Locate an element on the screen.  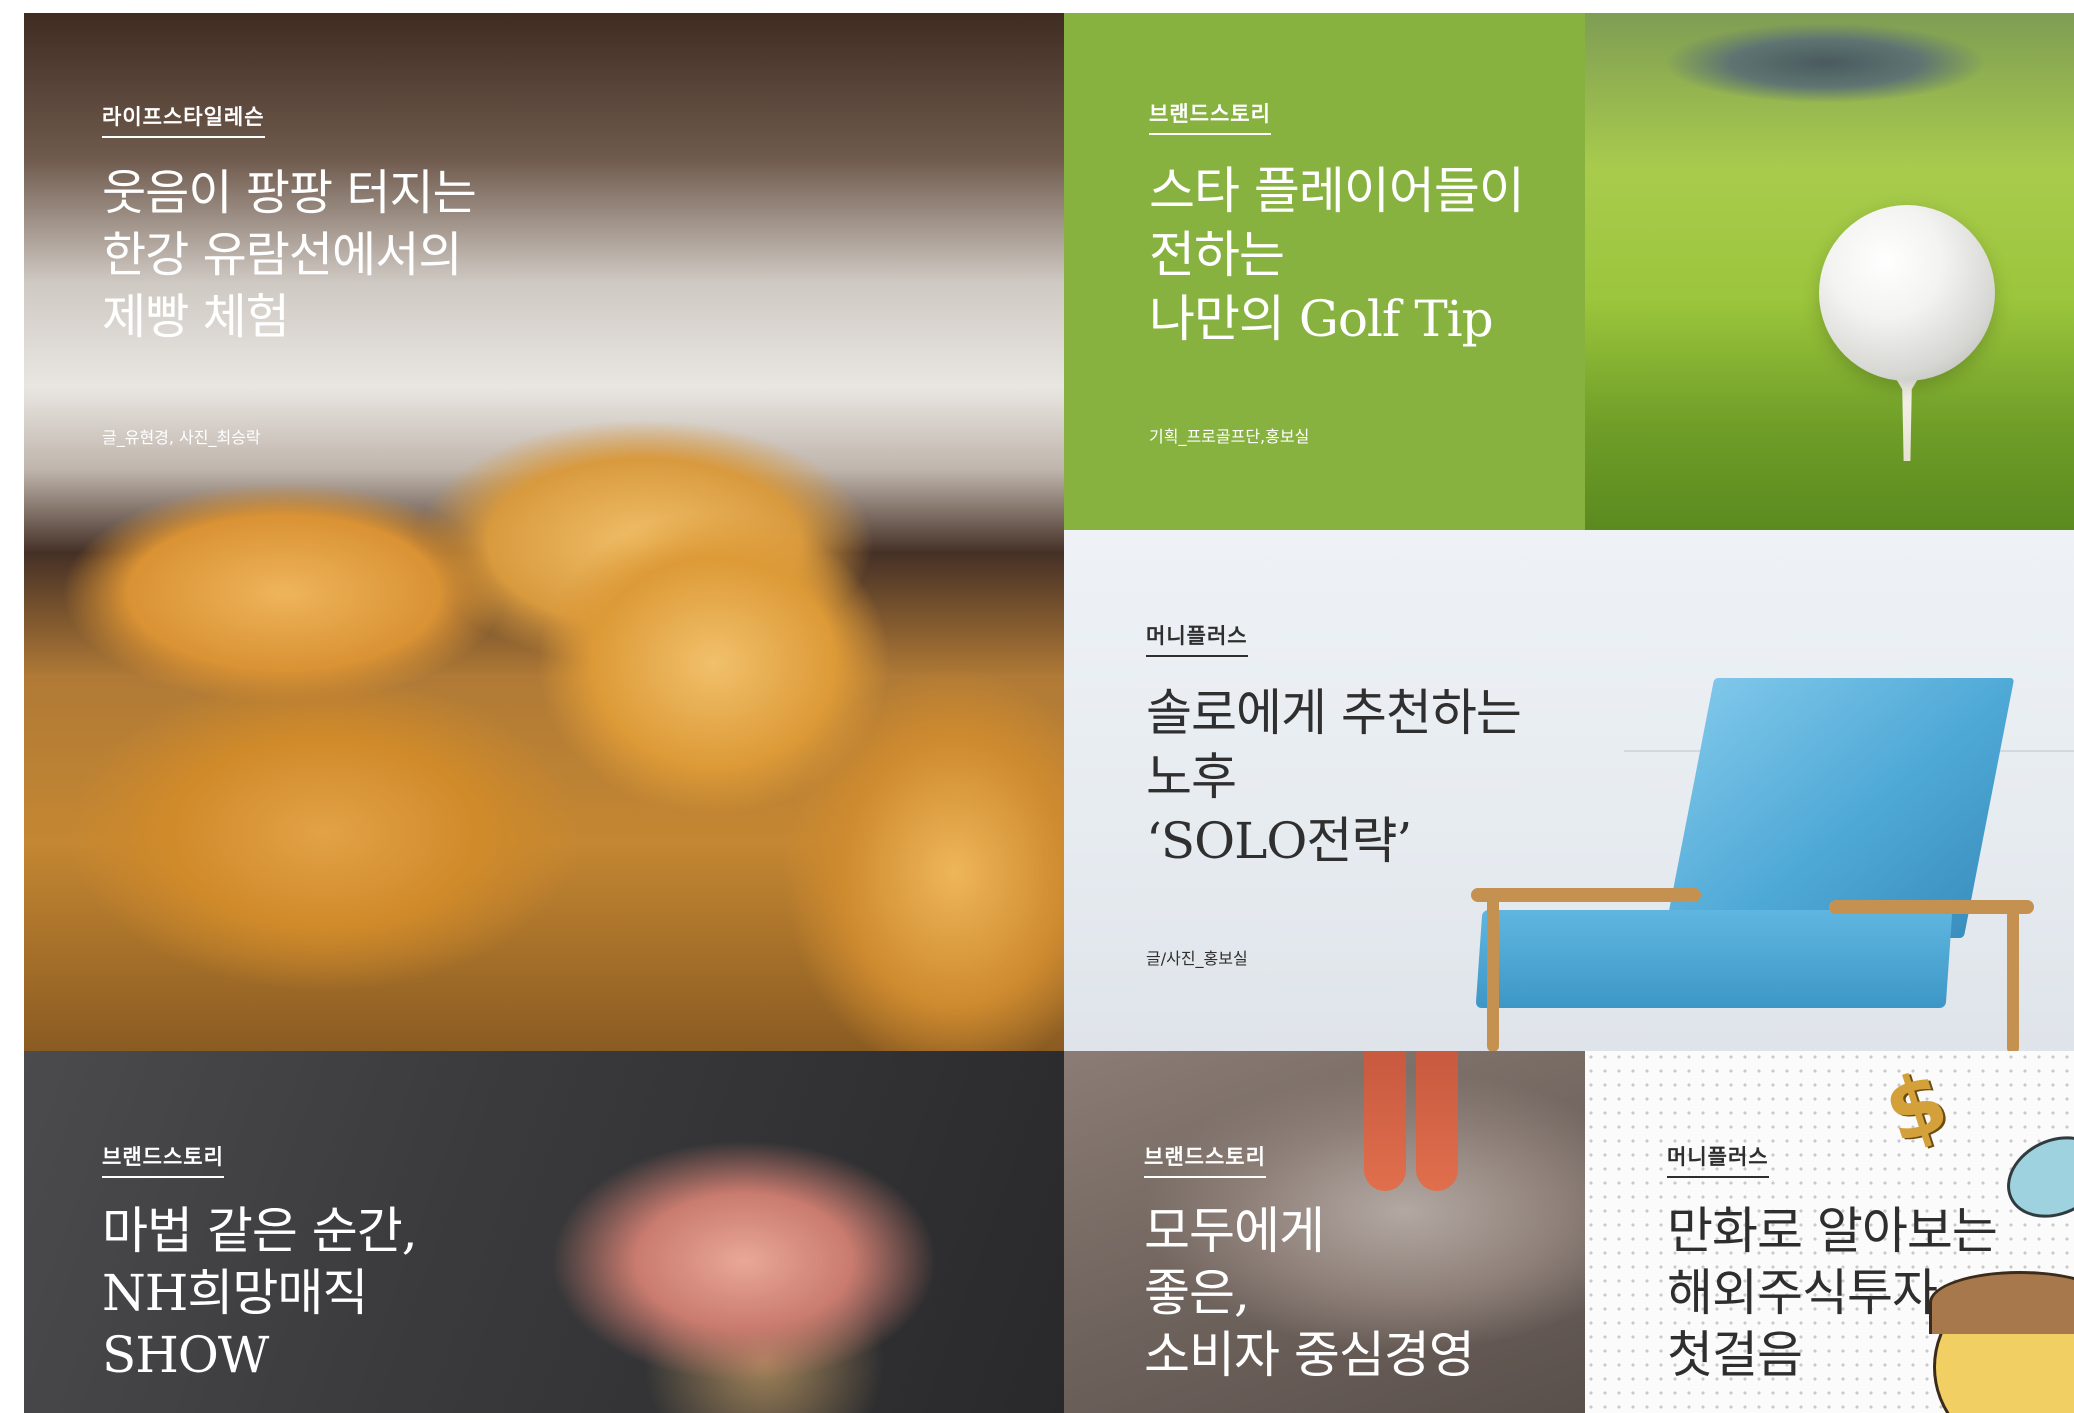
headline-line: NH희망매직 is located at coordinates (235, 1293).